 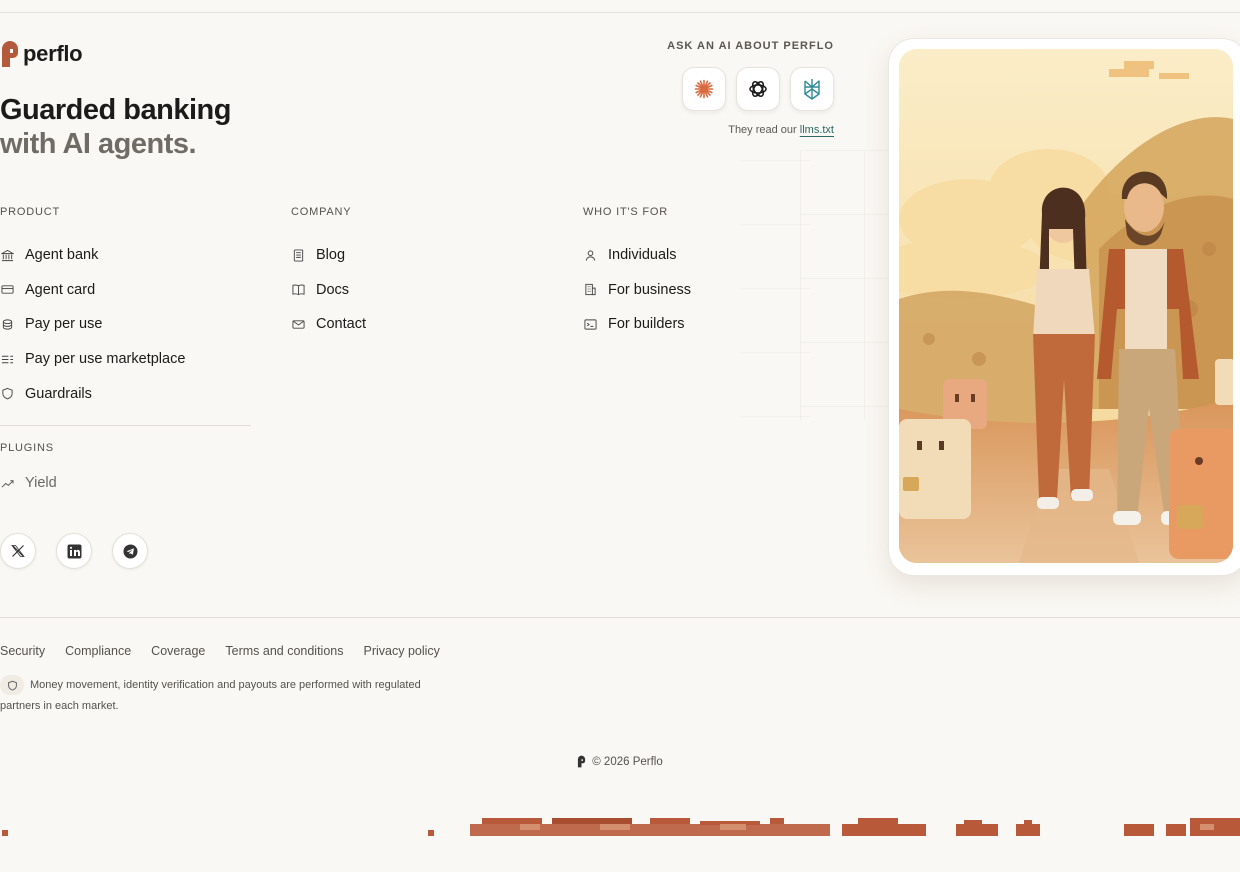 I want to click on document-icon, so click(x=298, y=255).